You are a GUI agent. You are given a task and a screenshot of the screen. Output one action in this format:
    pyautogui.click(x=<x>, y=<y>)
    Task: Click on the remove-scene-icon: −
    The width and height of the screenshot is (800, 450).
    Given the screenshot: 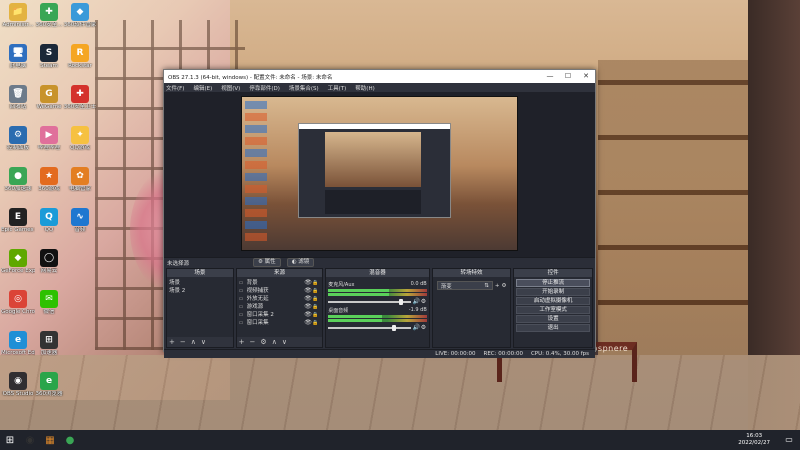 What is the action you would take?
    pyautogui.click(x=183, y=342)
    